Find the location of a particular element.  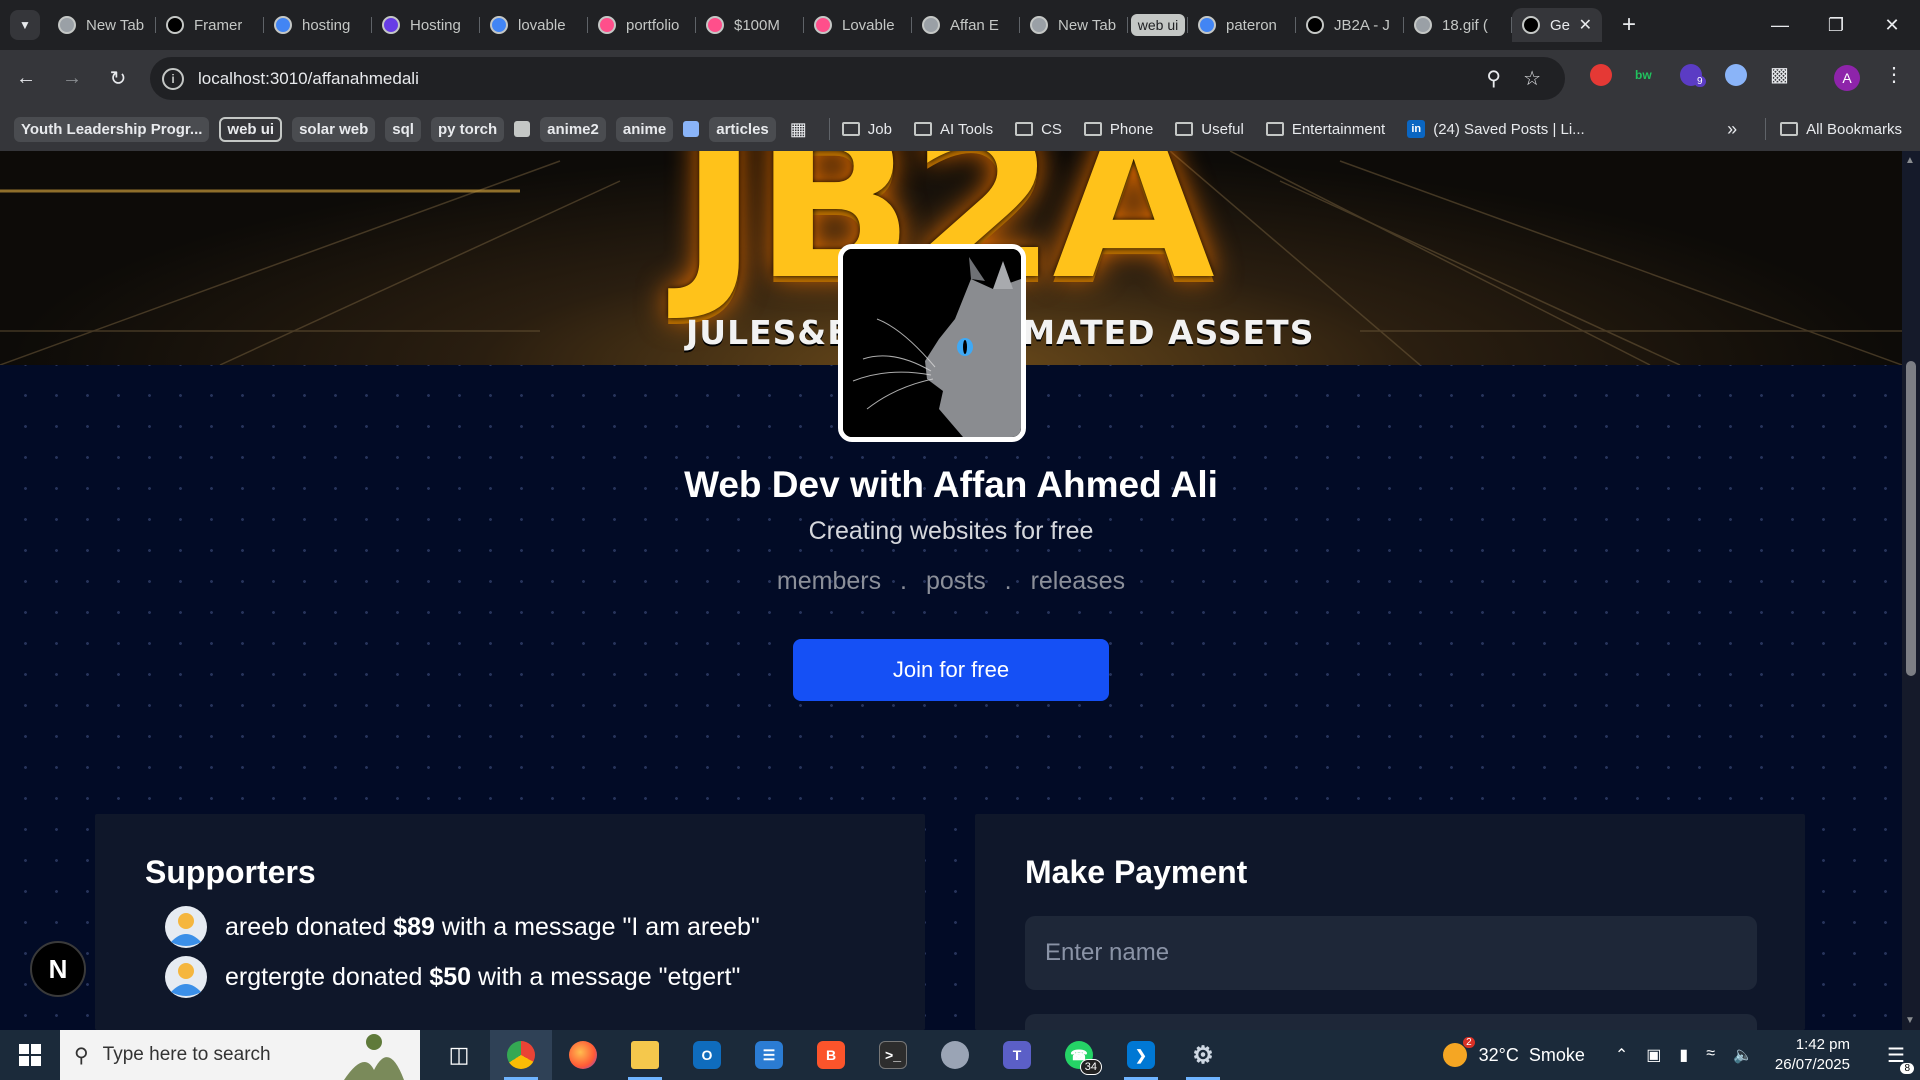

taskbar-vscode: ❯ is located at coordinates (1141, 1055).